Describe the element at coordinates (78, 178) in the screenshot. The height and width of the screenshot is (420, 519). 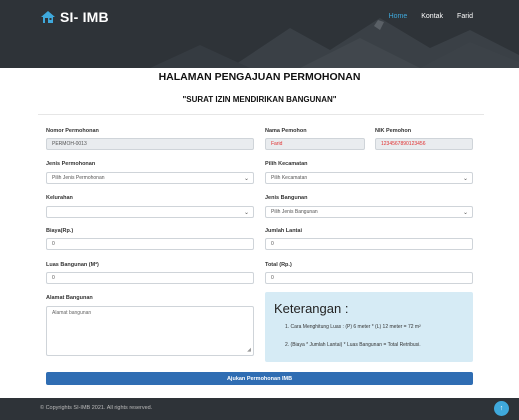
I see `jenis-permohonan-value: Pilih Jenis Permohonan` at that location.